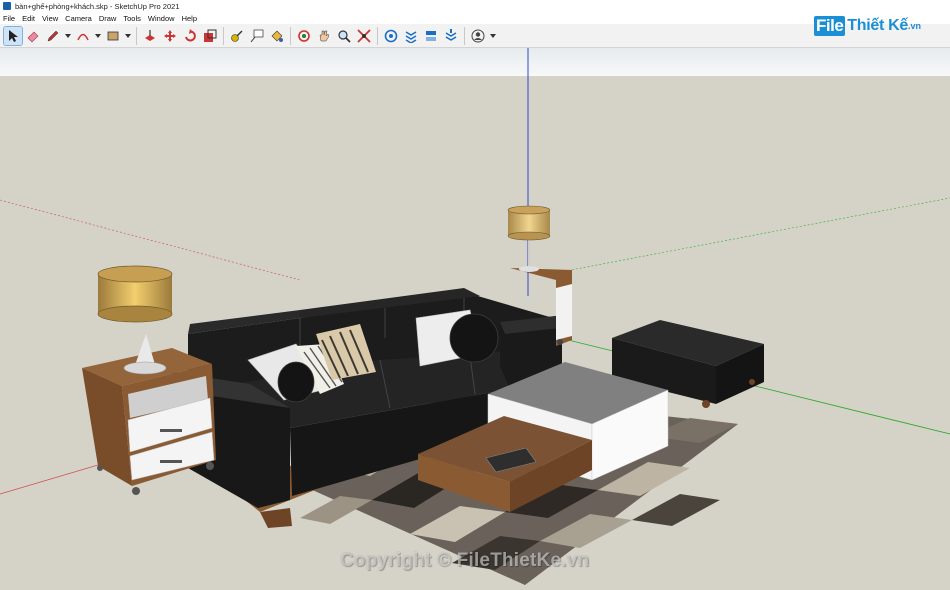 This screenshot has width=950, height=590. I want to click on arc-tool-dropdown, so click(97, 36).